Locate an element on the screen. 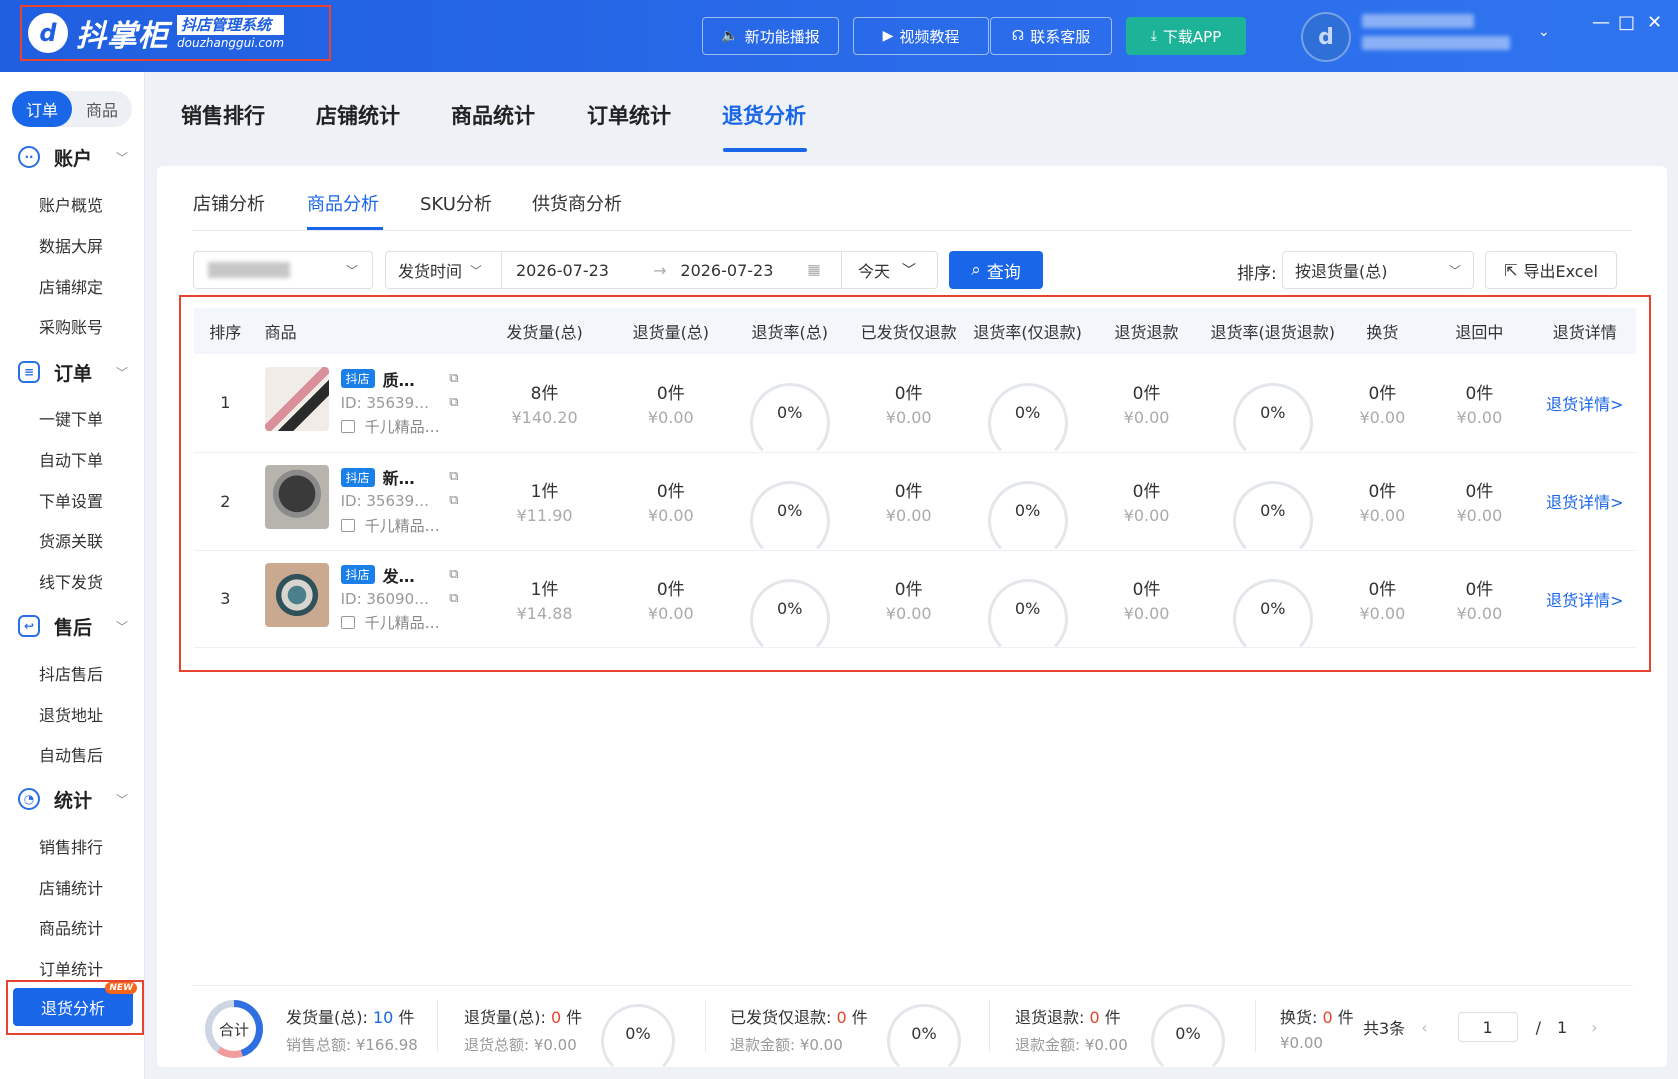  header-return-refund: 退货退款 is located at coordinates (1147, 331).